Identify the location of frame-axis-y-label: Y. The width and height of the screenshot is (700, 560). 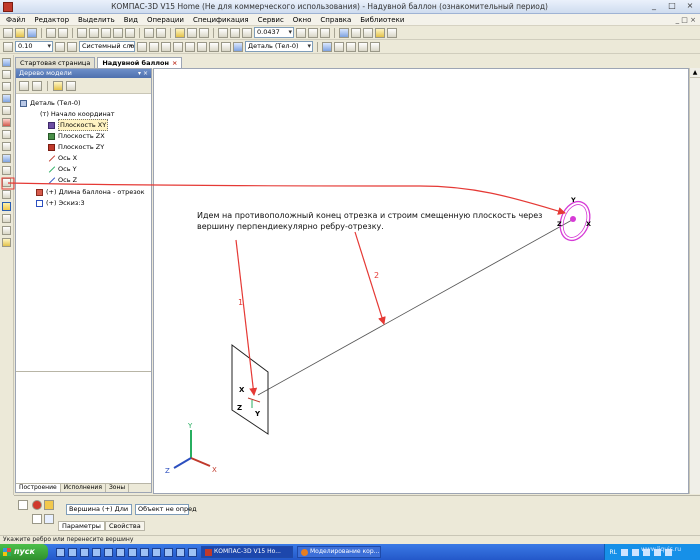
(257, 414).